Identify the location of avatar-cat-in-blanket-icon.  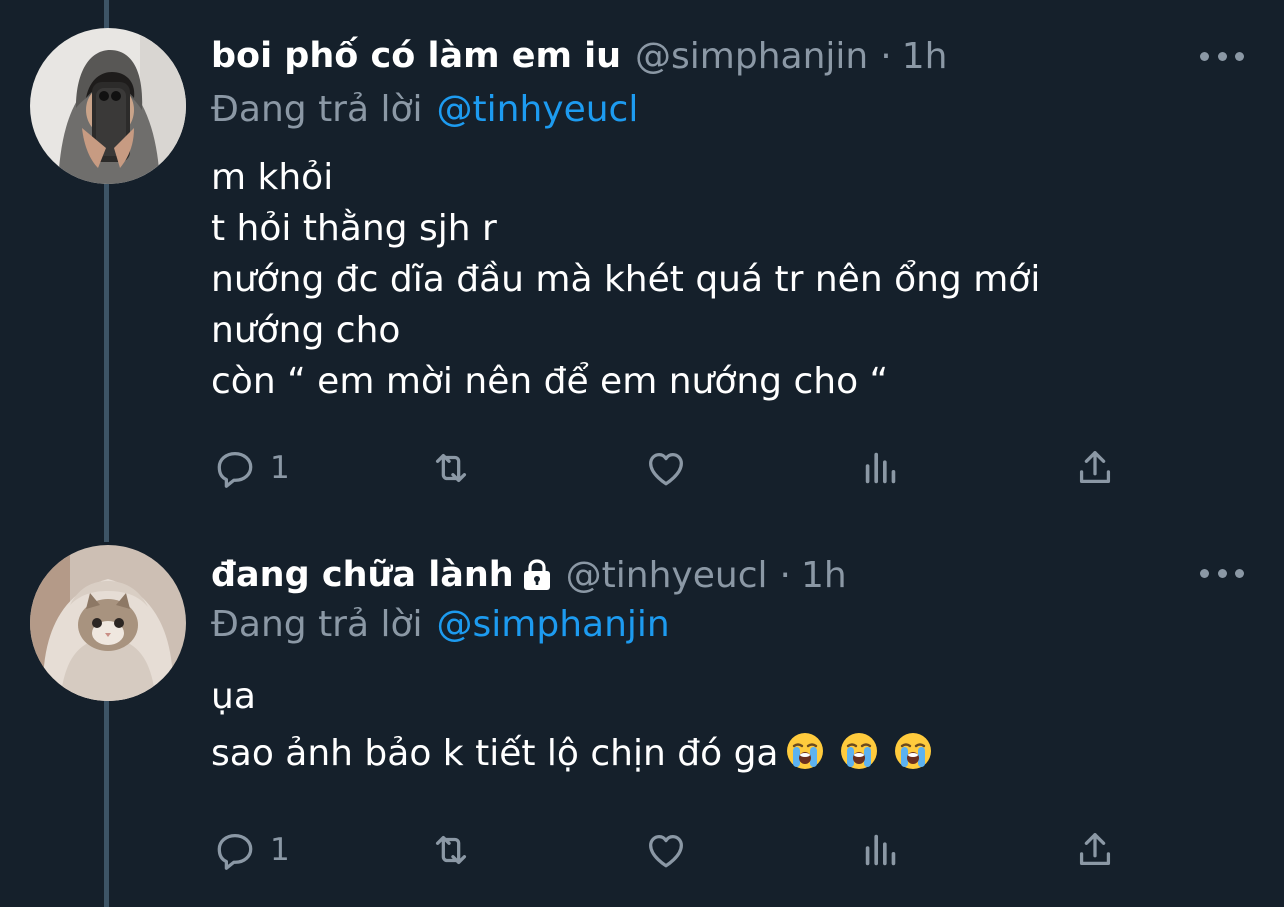
(108, 623).